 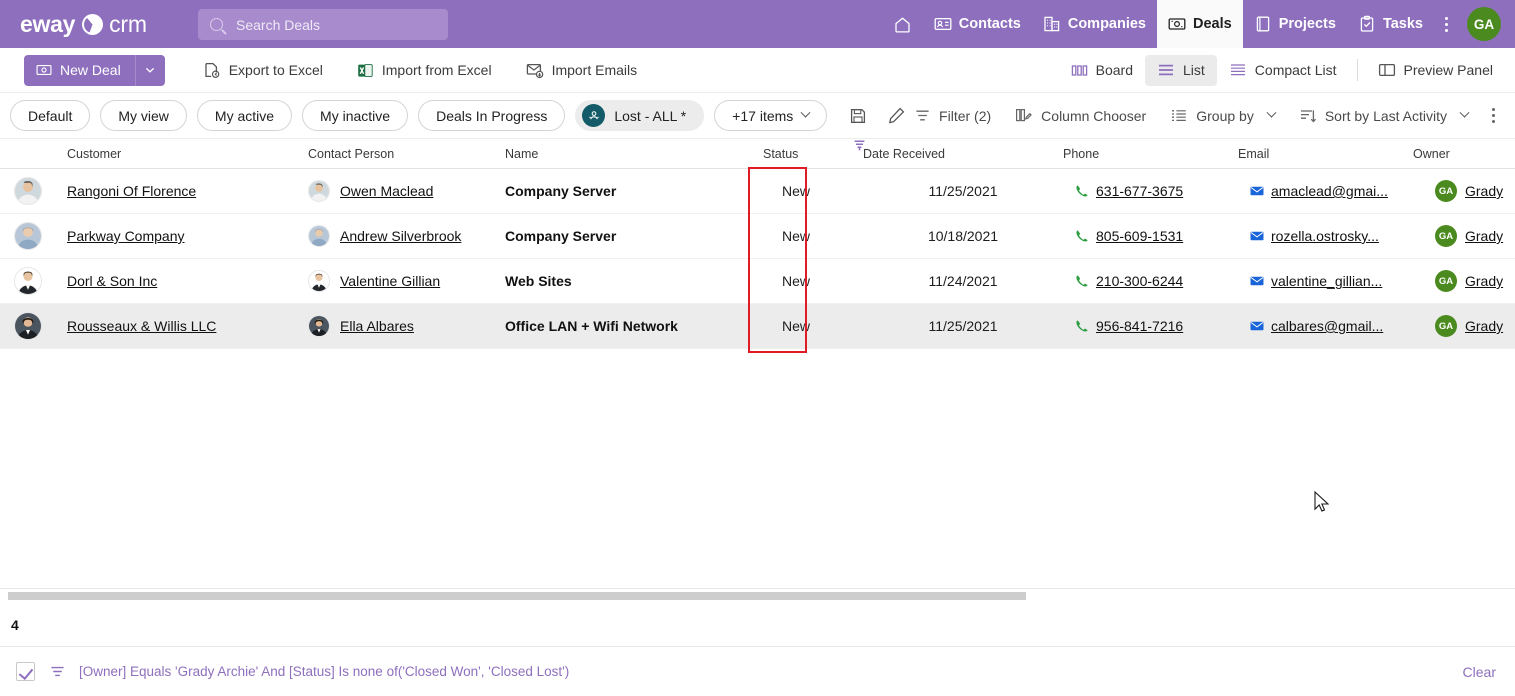 I want to click on sort-label: Sort by Last Activity, so click(x=1385, y=115).